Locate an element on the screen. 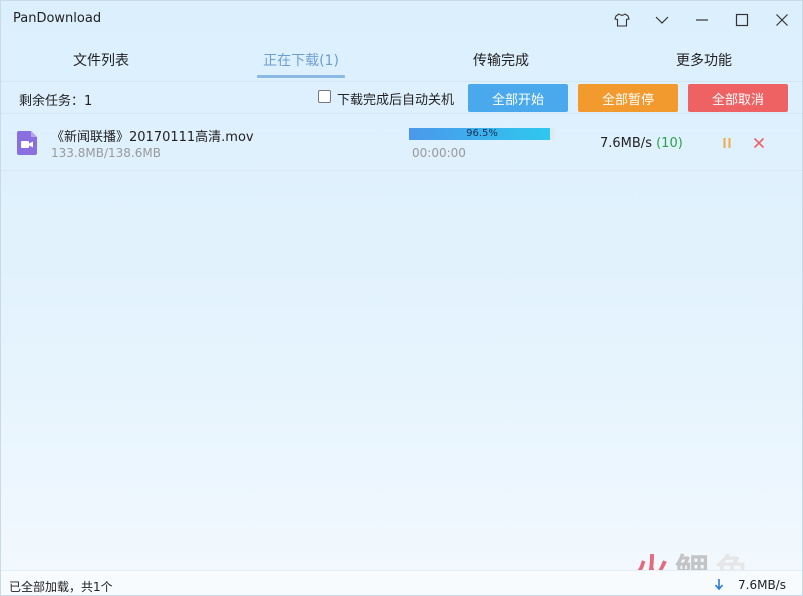 The height and width of the screenshot is (596, 803). connection-count: (10) is located at coordinates (669, 143).